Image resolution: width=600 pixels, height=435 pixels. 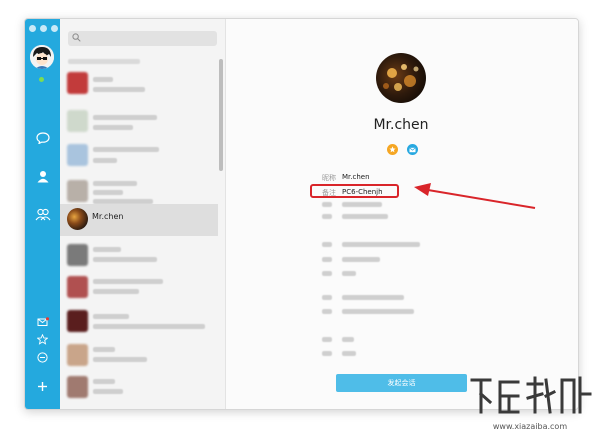 What do you see at coordinates (401, 78) in the screenshot?
I see `profile-avatar` at bounding box center [401, 78].